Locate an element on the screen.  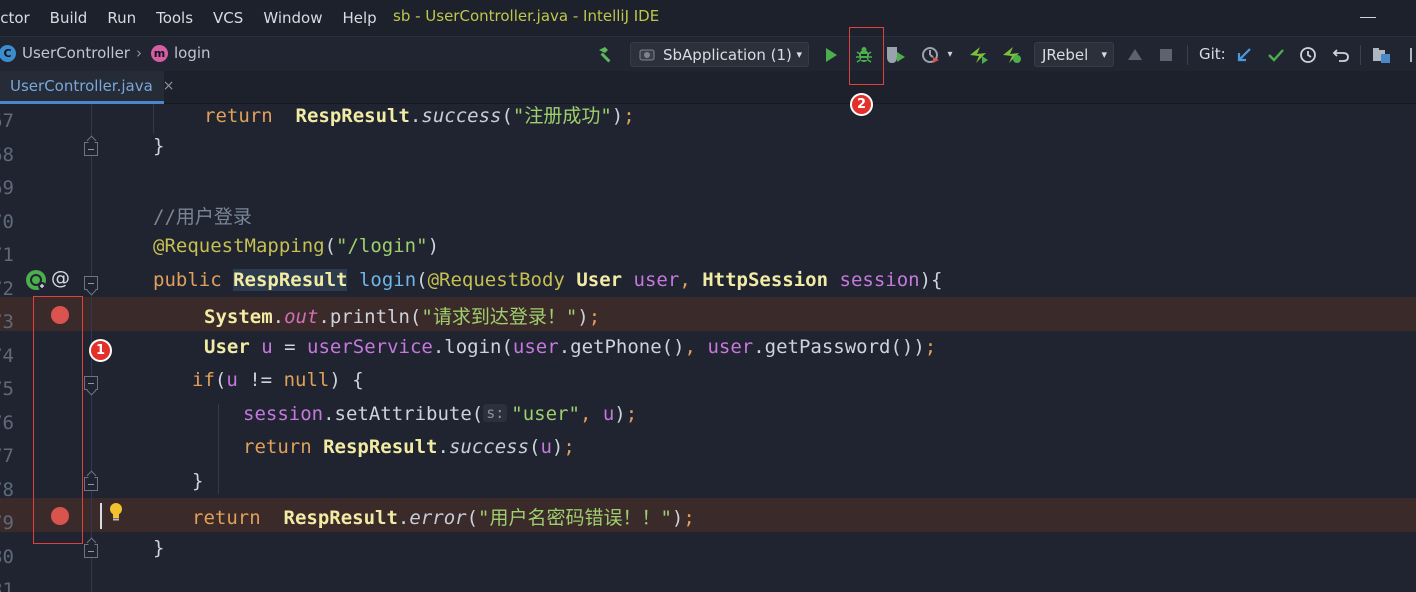
tab-usercontroller-java: UserController.java × is located at coordinates (87, 87).